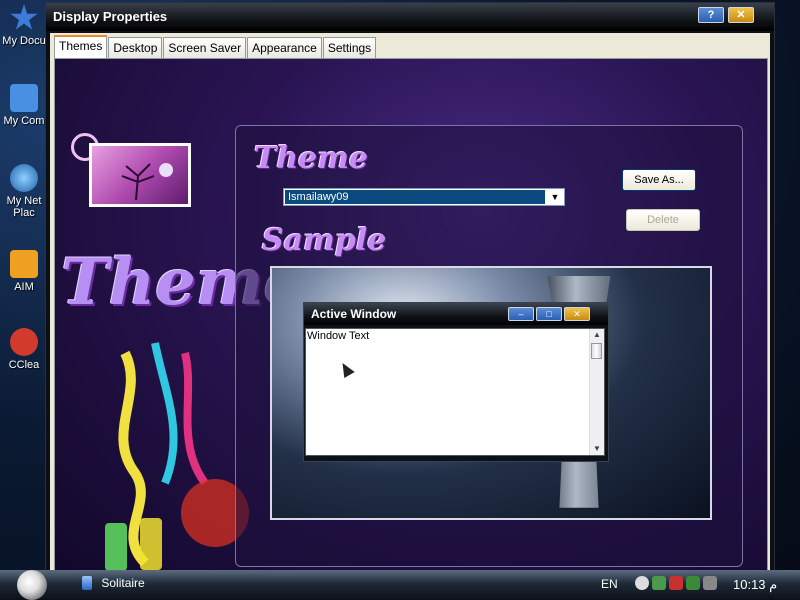 The width and height of the screenshot is (800, 600). I want to click on desktop-icon-label: My Docu, so click(24, 41).